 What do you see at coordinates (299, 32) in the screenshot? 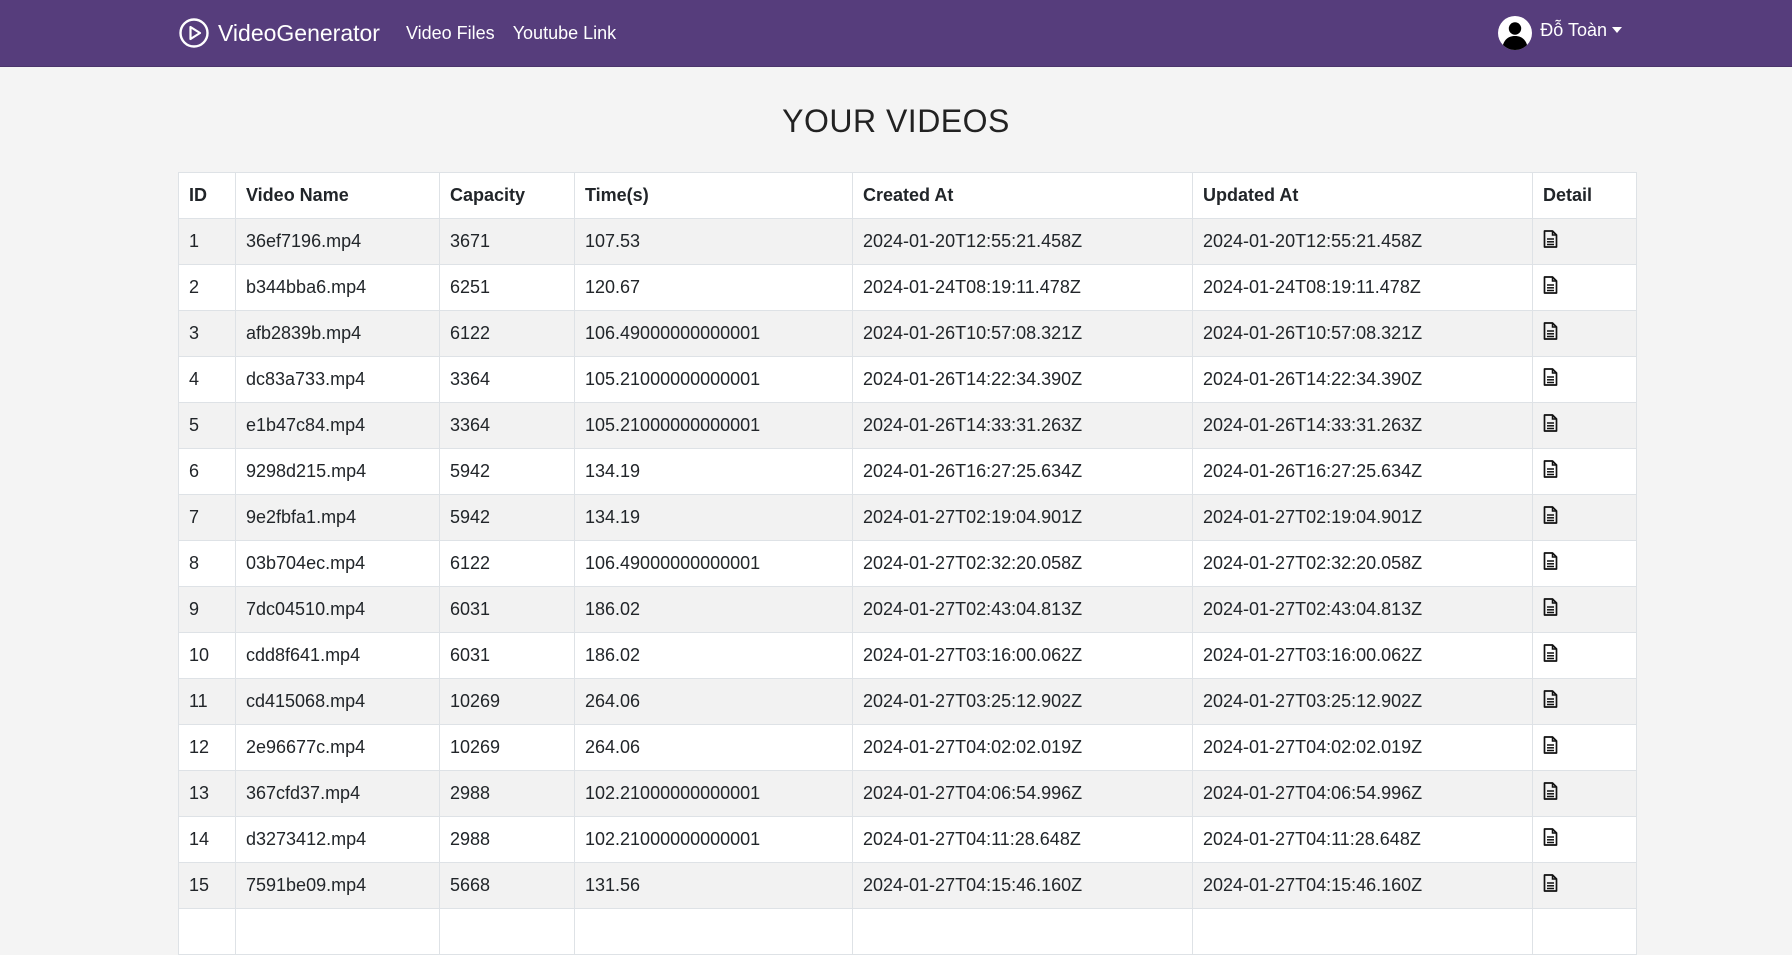
I see `brand-name: VideoGenerator` at bounding box center [299, 32].